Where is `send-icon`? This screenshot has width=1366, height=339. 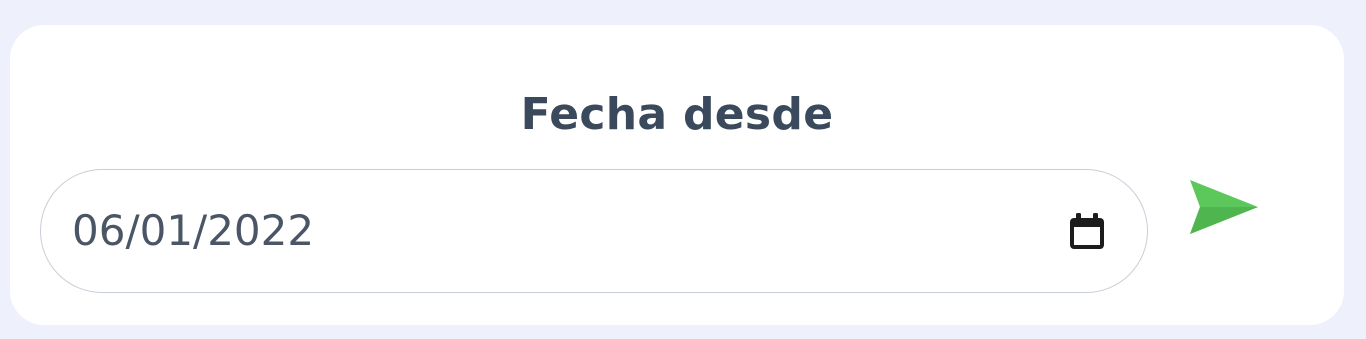
send-icon is located at coordinates (1224, 207).